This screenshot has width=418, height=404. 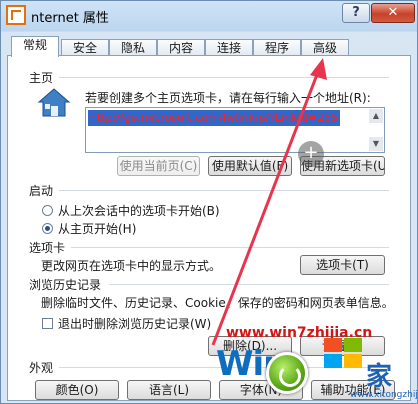 I want to click on tabs-section-label: 选项卡, so click(x=47, y=248).